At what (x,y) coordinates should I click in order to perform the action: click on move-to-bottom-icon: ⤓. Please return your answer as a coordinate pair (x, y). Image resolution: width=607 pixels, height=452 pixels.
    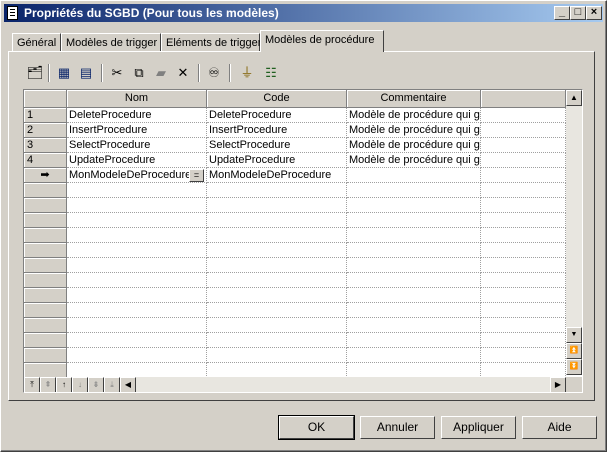
    Looking at the image, I should click on (112, 384).